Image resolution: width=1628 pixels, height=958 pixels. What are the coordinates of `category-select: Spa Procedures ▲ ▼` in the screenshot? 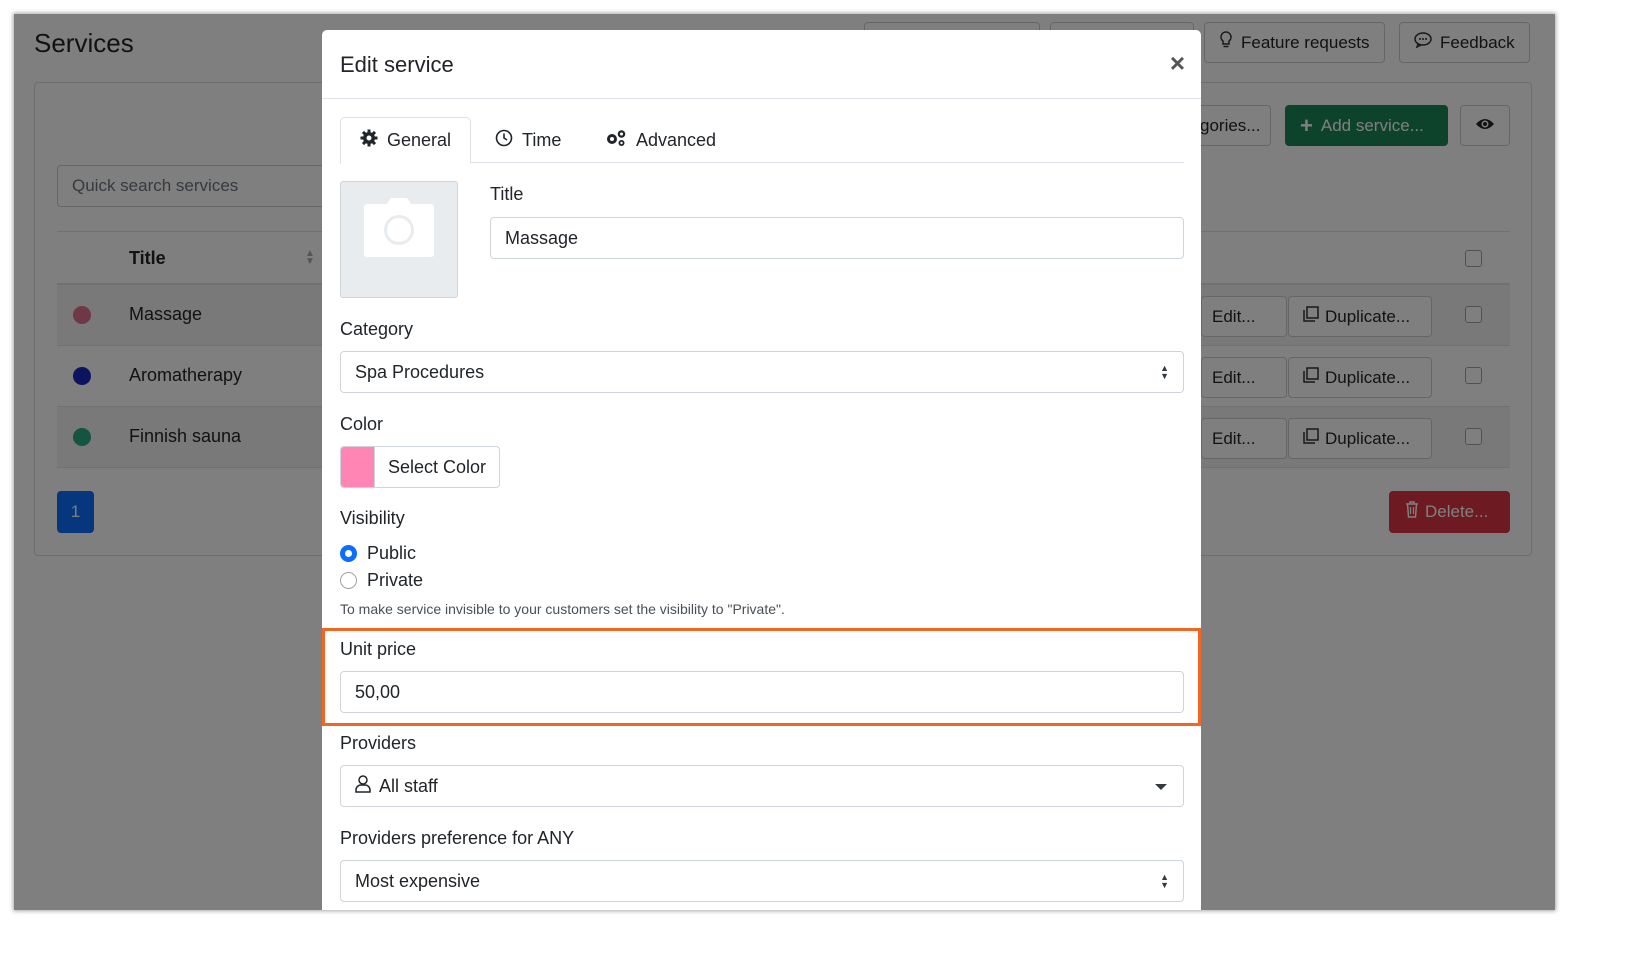 It's located at (762, 372).